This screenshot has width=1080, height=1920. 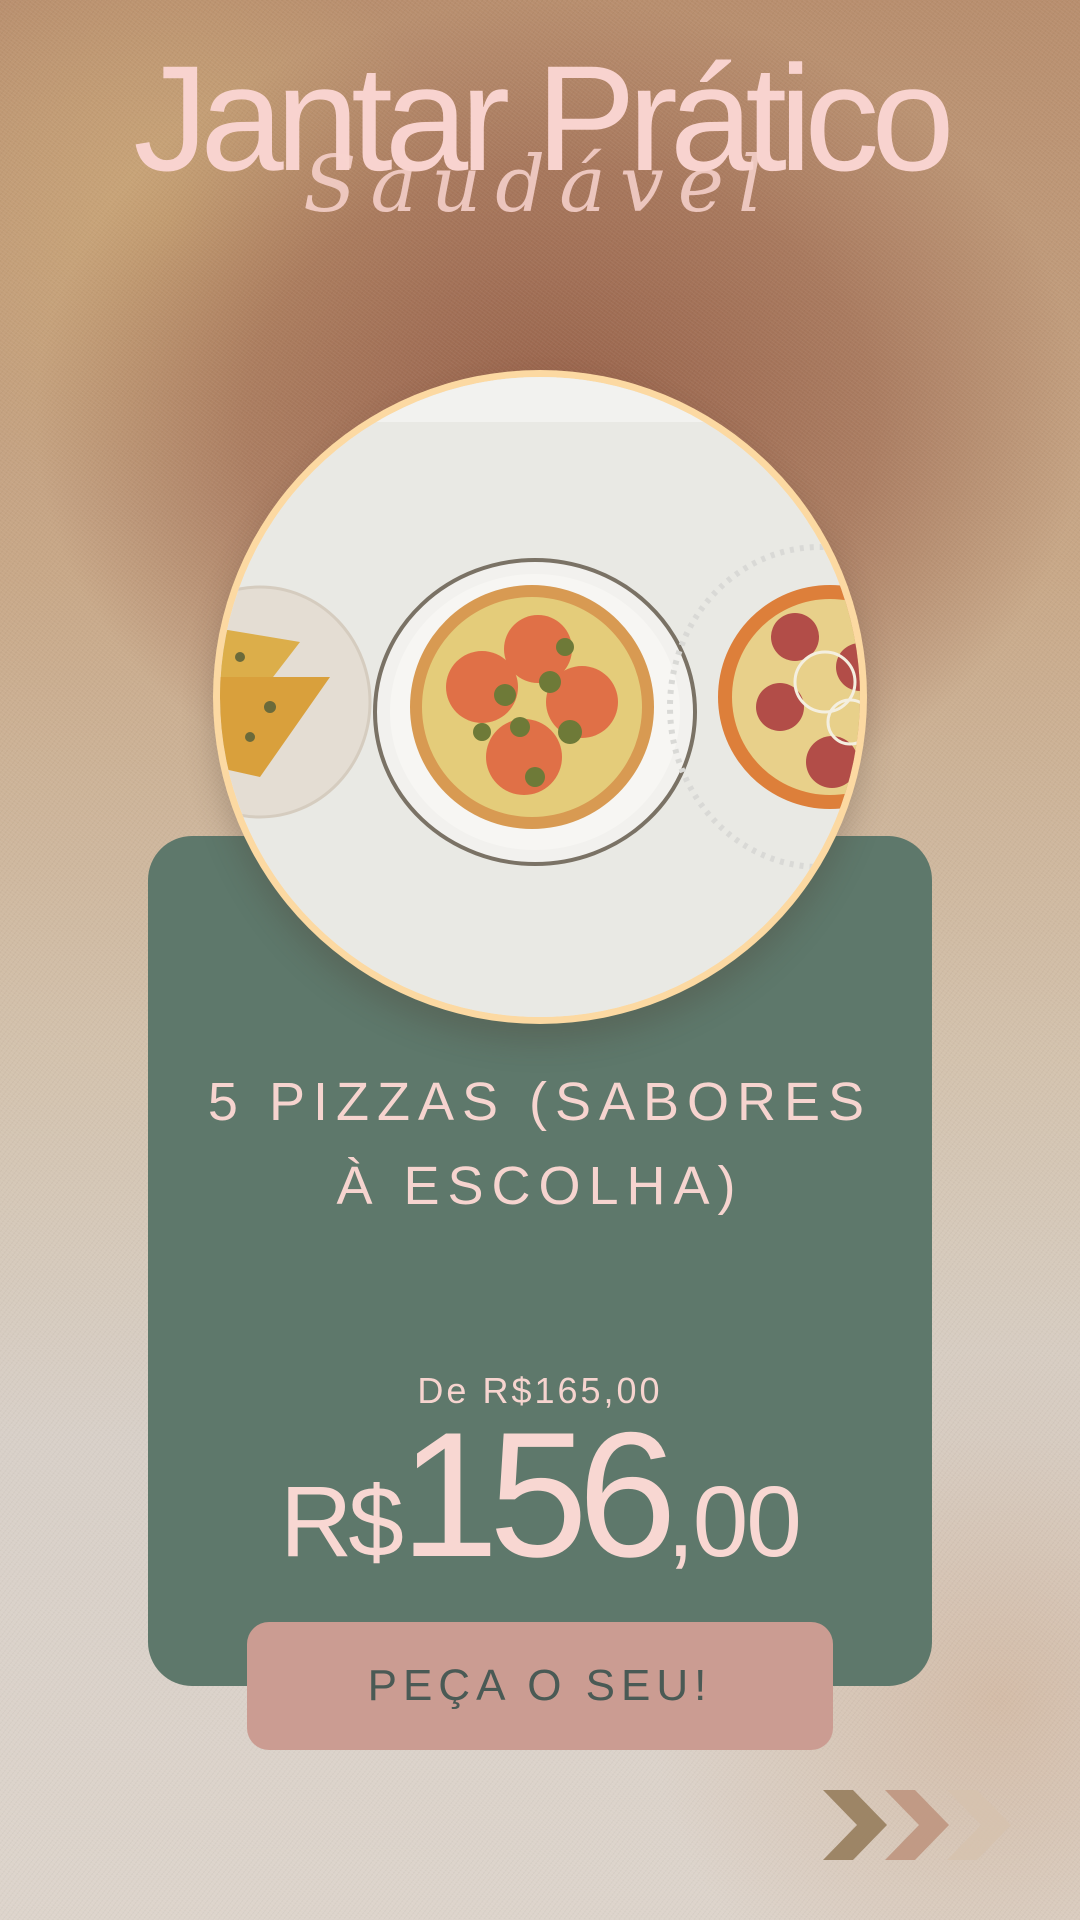 I want to click on page-subtitle: Saudável, so click(x=540, y=185).